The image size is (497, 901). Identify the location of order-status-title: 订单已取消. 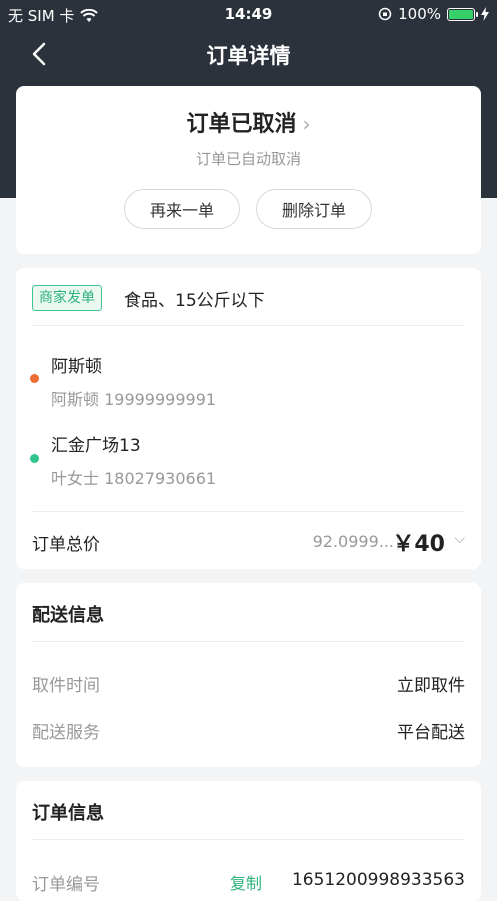
(241, 124).